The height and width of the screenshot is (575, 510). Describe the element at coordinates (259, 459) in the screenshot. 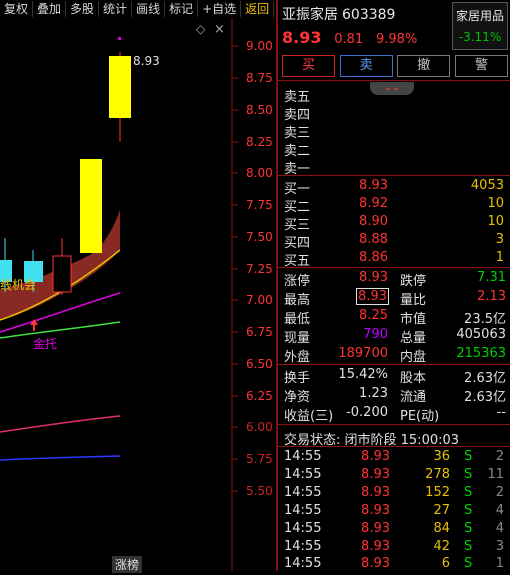

I see `y-tick: 5.75` at that location.